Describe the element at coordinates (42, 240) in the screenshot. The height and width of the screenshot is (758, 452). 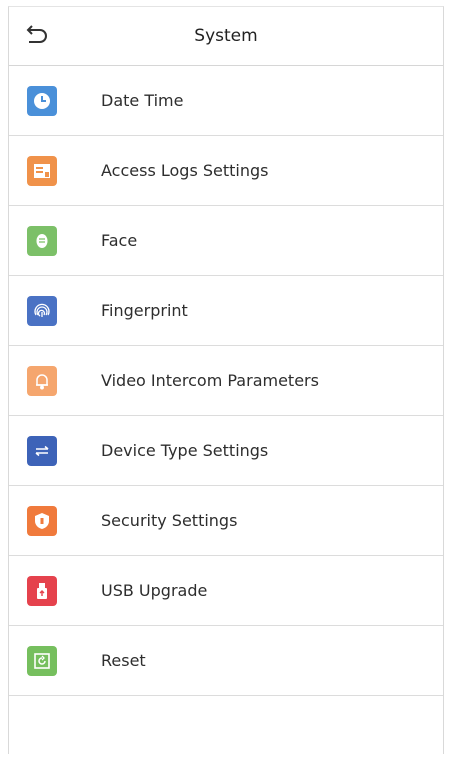
I see `face-icon` at that location.